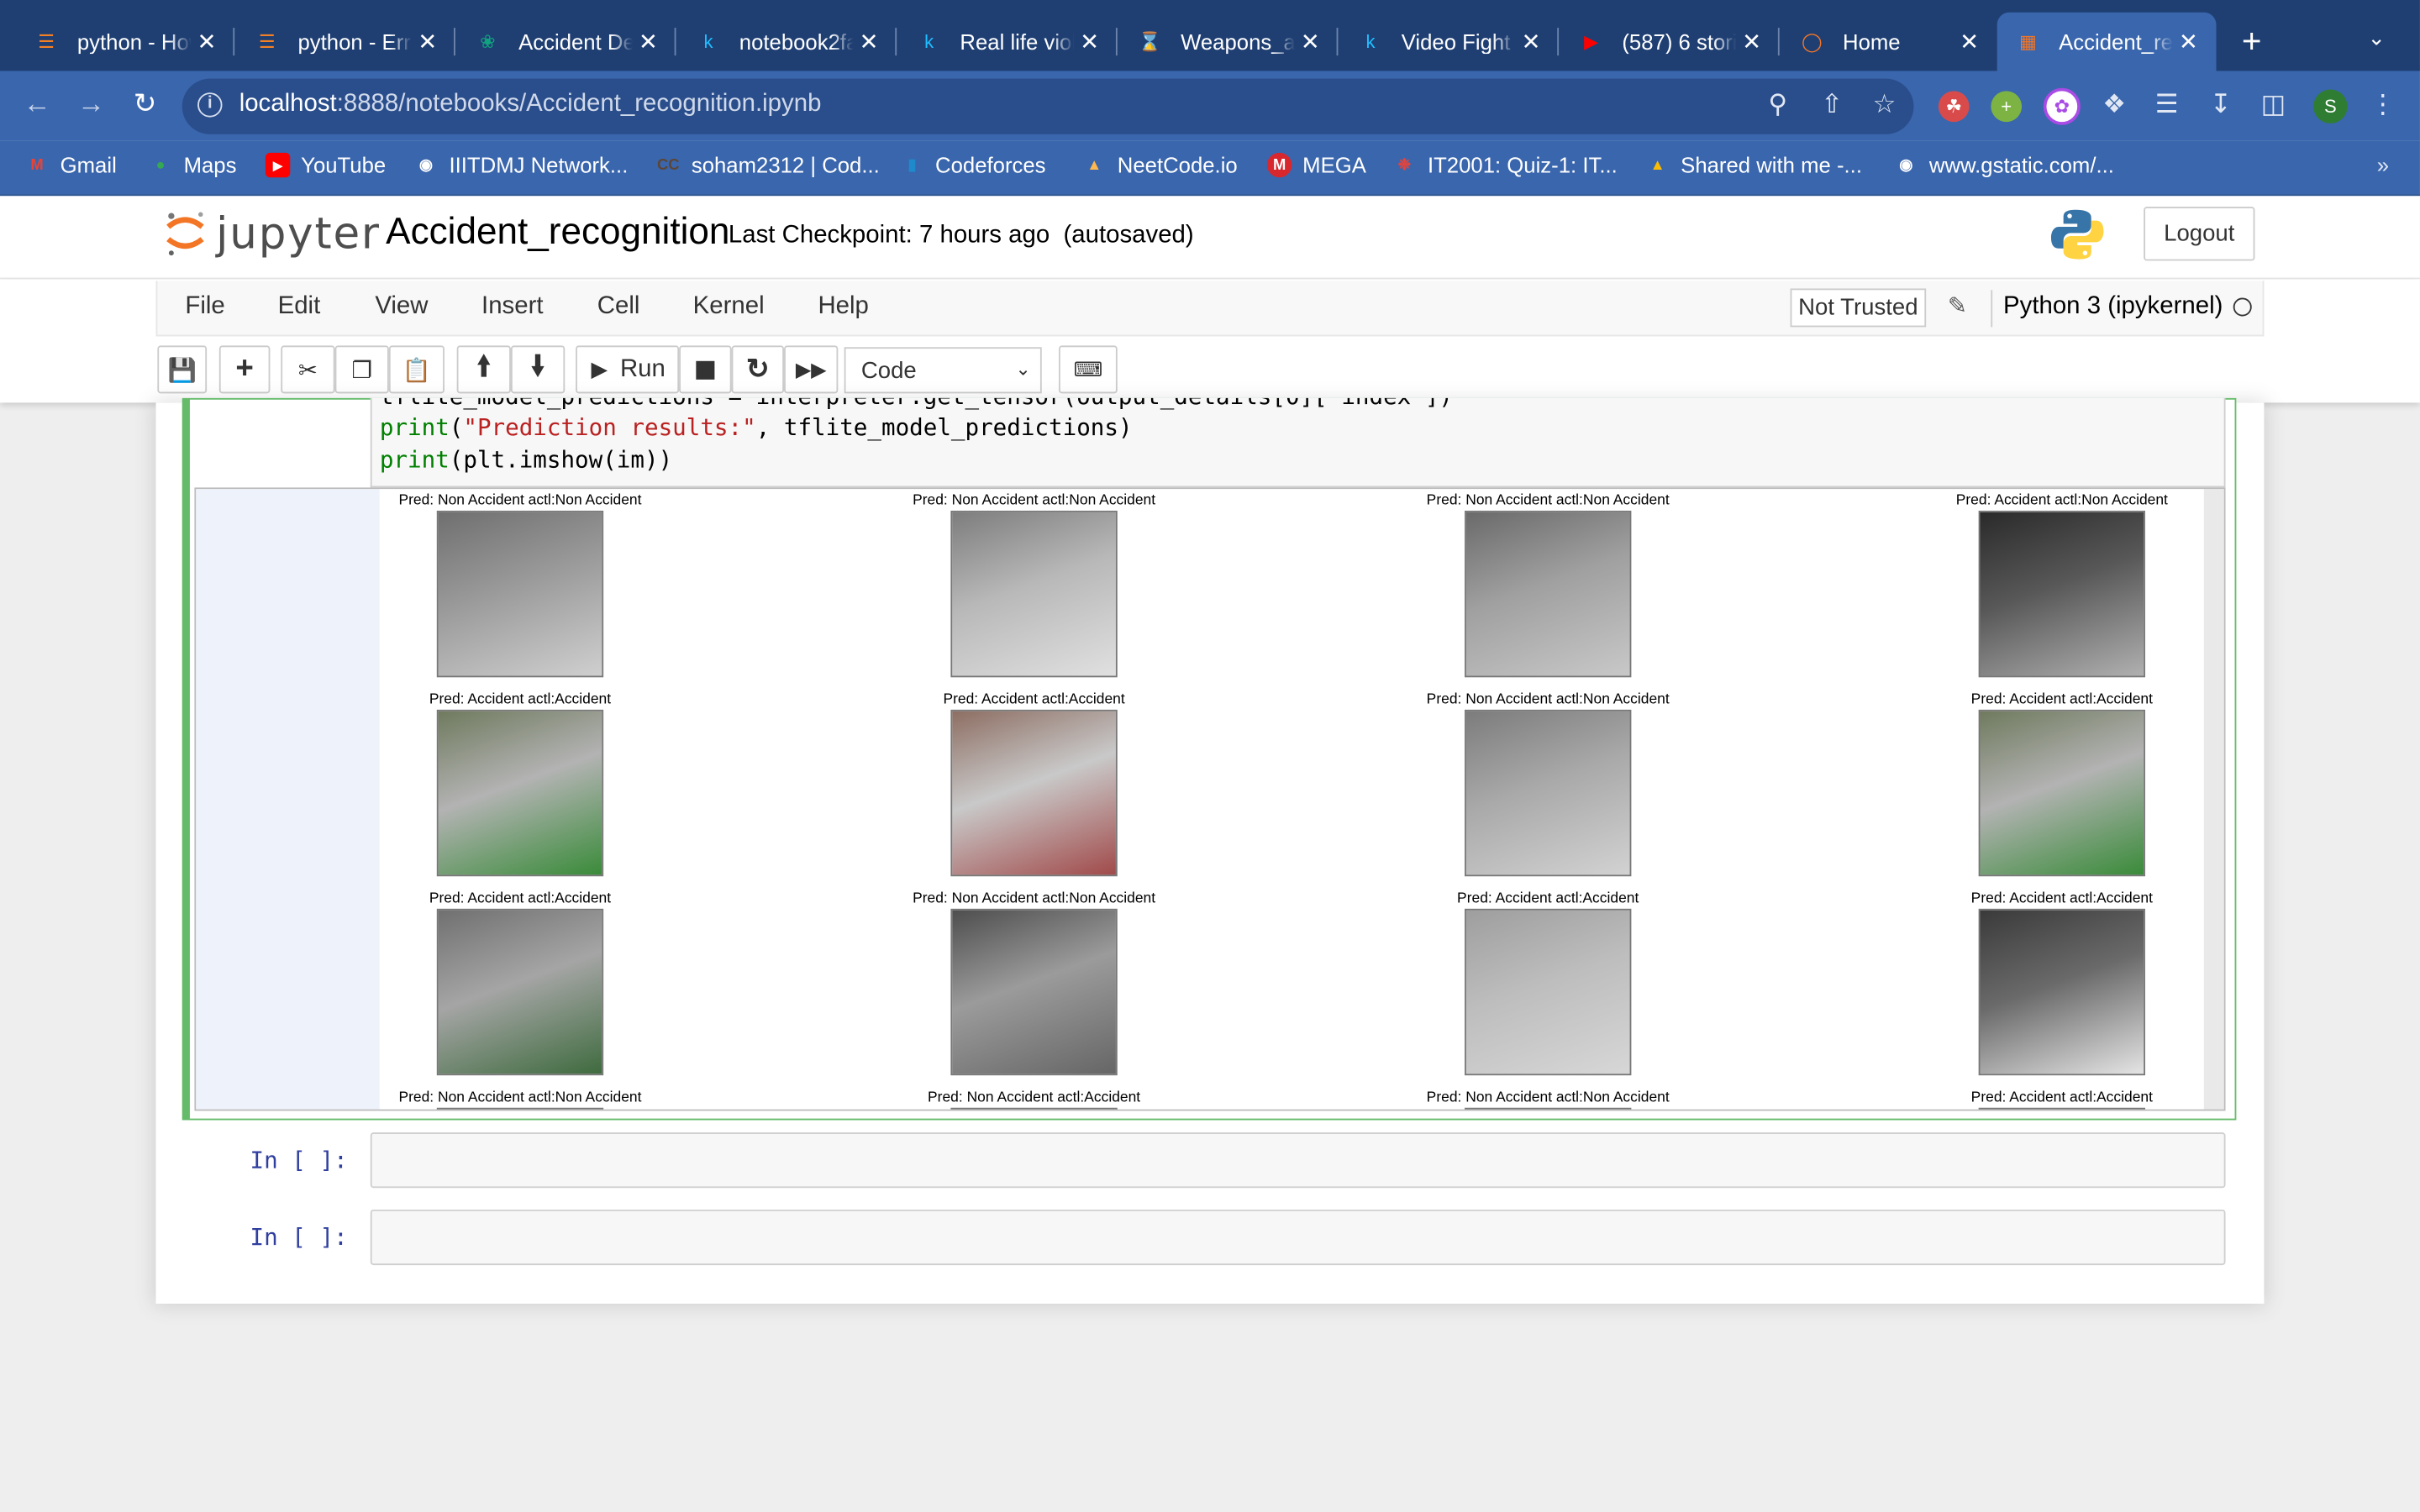 This screenshot has width=2420, height=1512. What do you see at coordinates (628, 369) in the screenshot?
I see `run-button: ▶ Run` at bounding box center [628, 369].